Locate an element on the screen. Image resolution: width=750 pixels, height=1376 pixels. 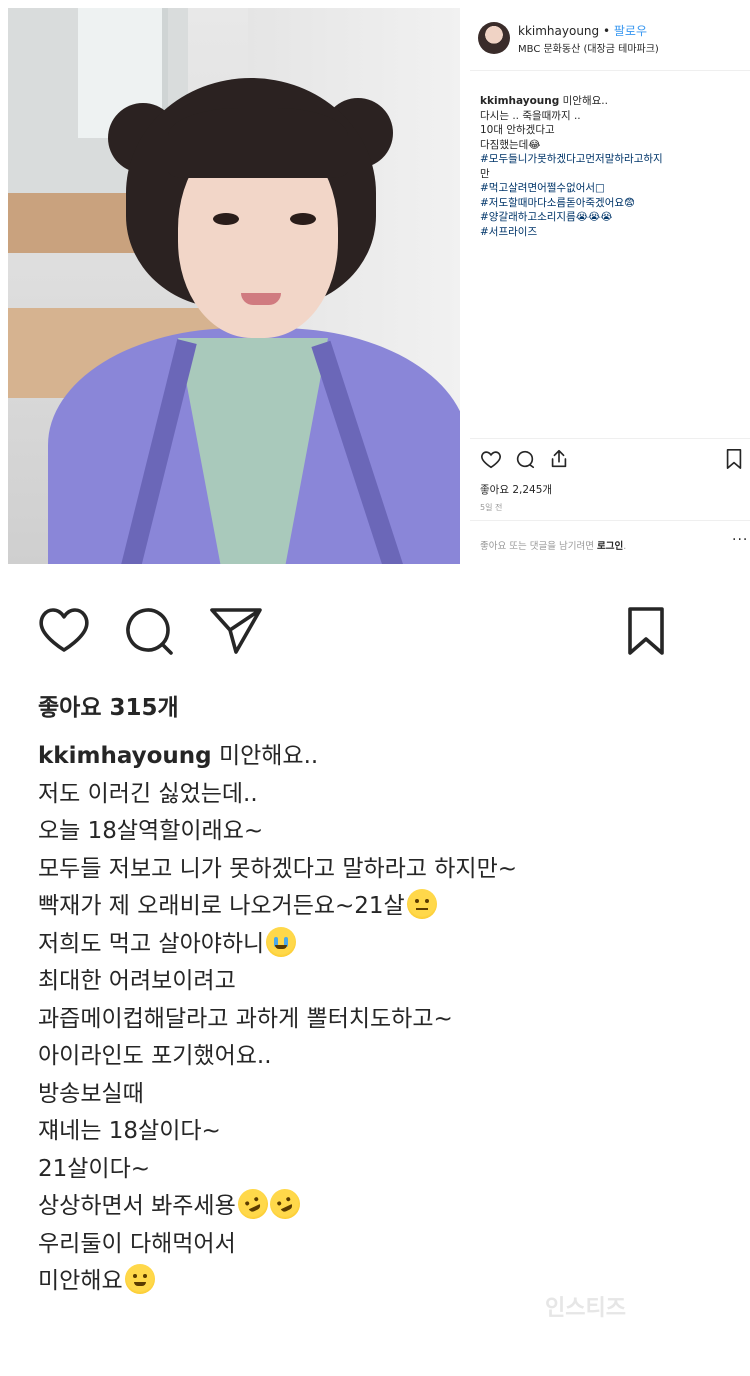
caption-line: #저도할때마다소름돋아죽겠어요😨 is located at coordinates (607, 203).